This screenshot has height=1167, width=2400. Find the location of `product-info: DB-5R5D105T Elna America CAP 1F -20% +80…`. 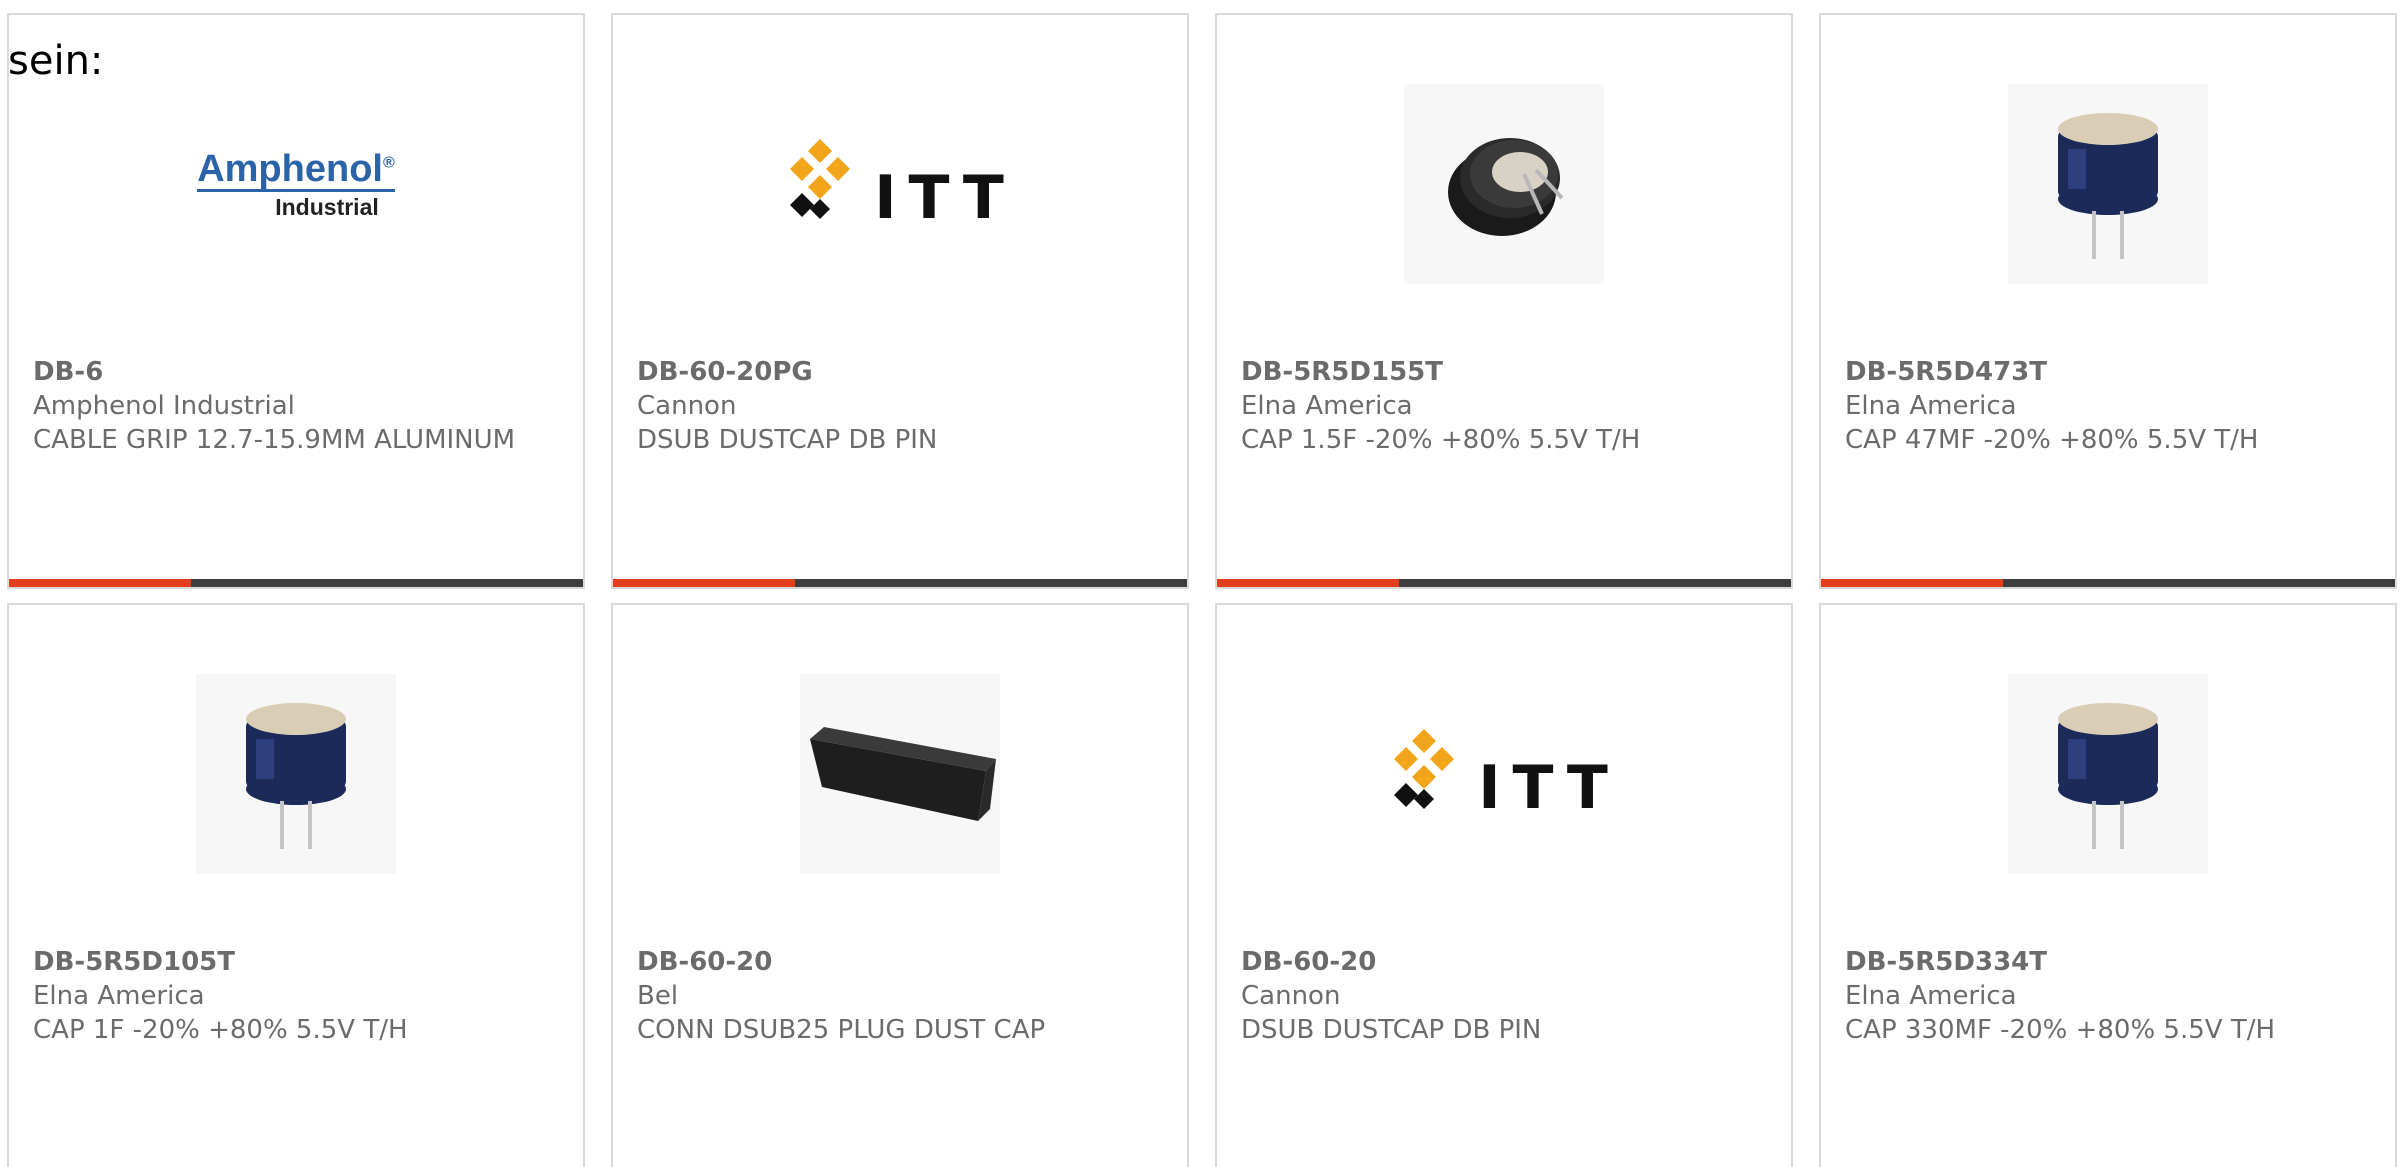

product-info: DB-5R5D105T Elna America CAP 1F -20% +80… is located at coordinates (296, 996).